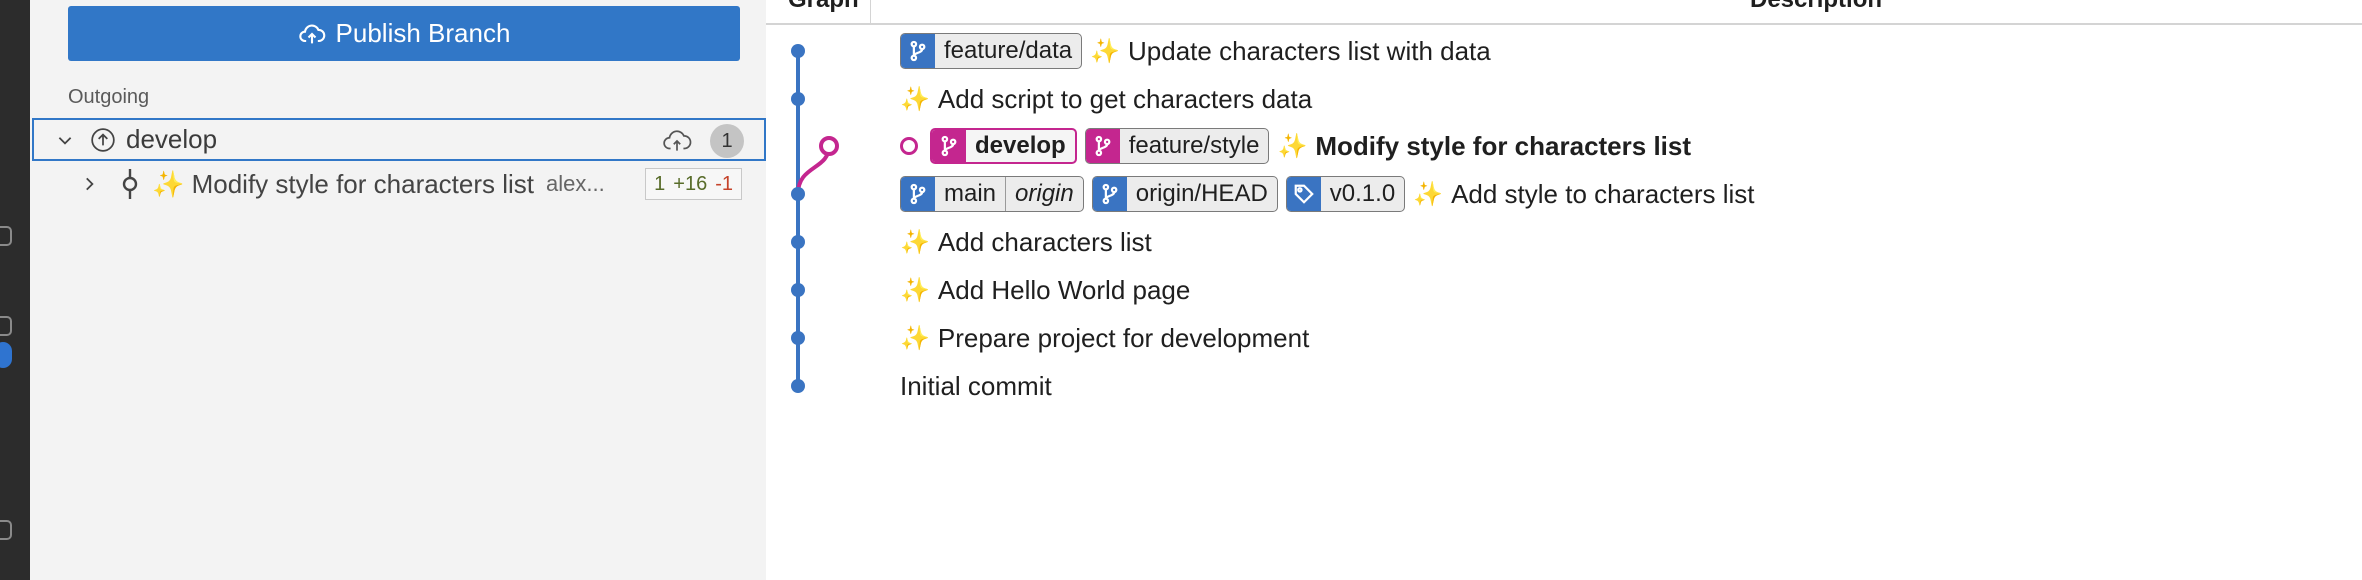 Image resolution: width=2362 pixels, height=580 pixels. I want to click on commit-row: ✨ Add Hello World page, so click(1045, 290).